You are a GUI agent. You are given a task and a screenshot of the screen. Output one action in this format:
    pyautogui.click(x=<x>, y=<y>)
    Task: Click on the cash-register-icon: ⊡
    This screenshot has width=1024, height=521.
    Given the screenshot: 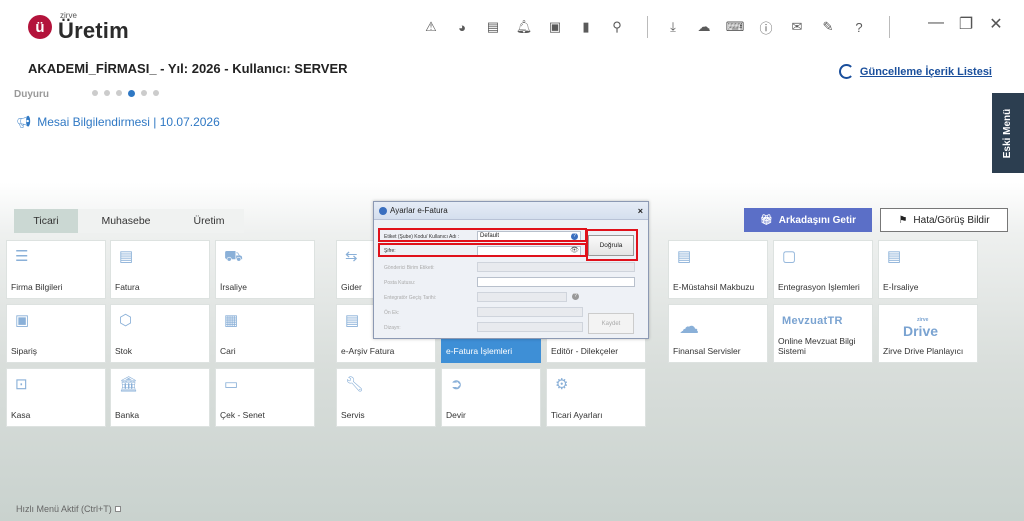 What is the action you would take?
    pyautogui.click(x=21, y=384)
    